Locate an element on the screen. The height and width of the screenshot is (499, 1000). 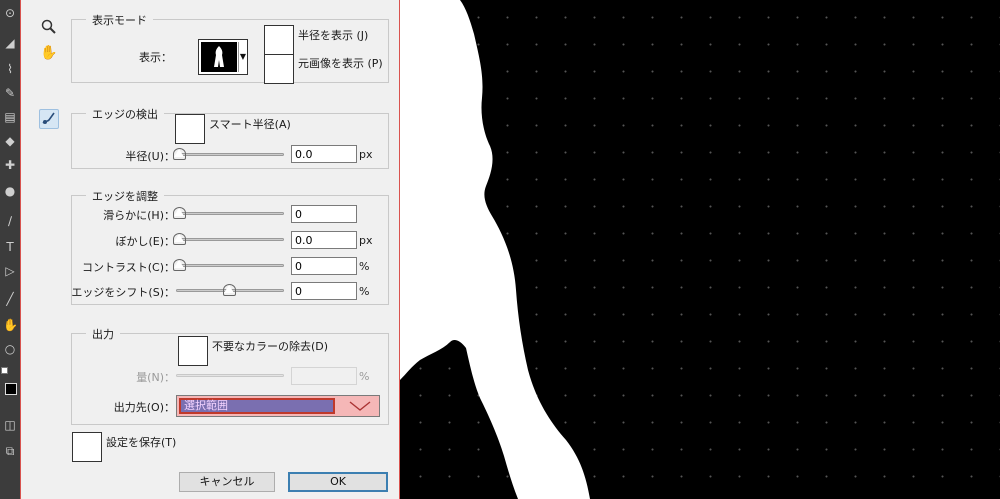
tool-icon: ∕ is located at coordinates (10, 221).